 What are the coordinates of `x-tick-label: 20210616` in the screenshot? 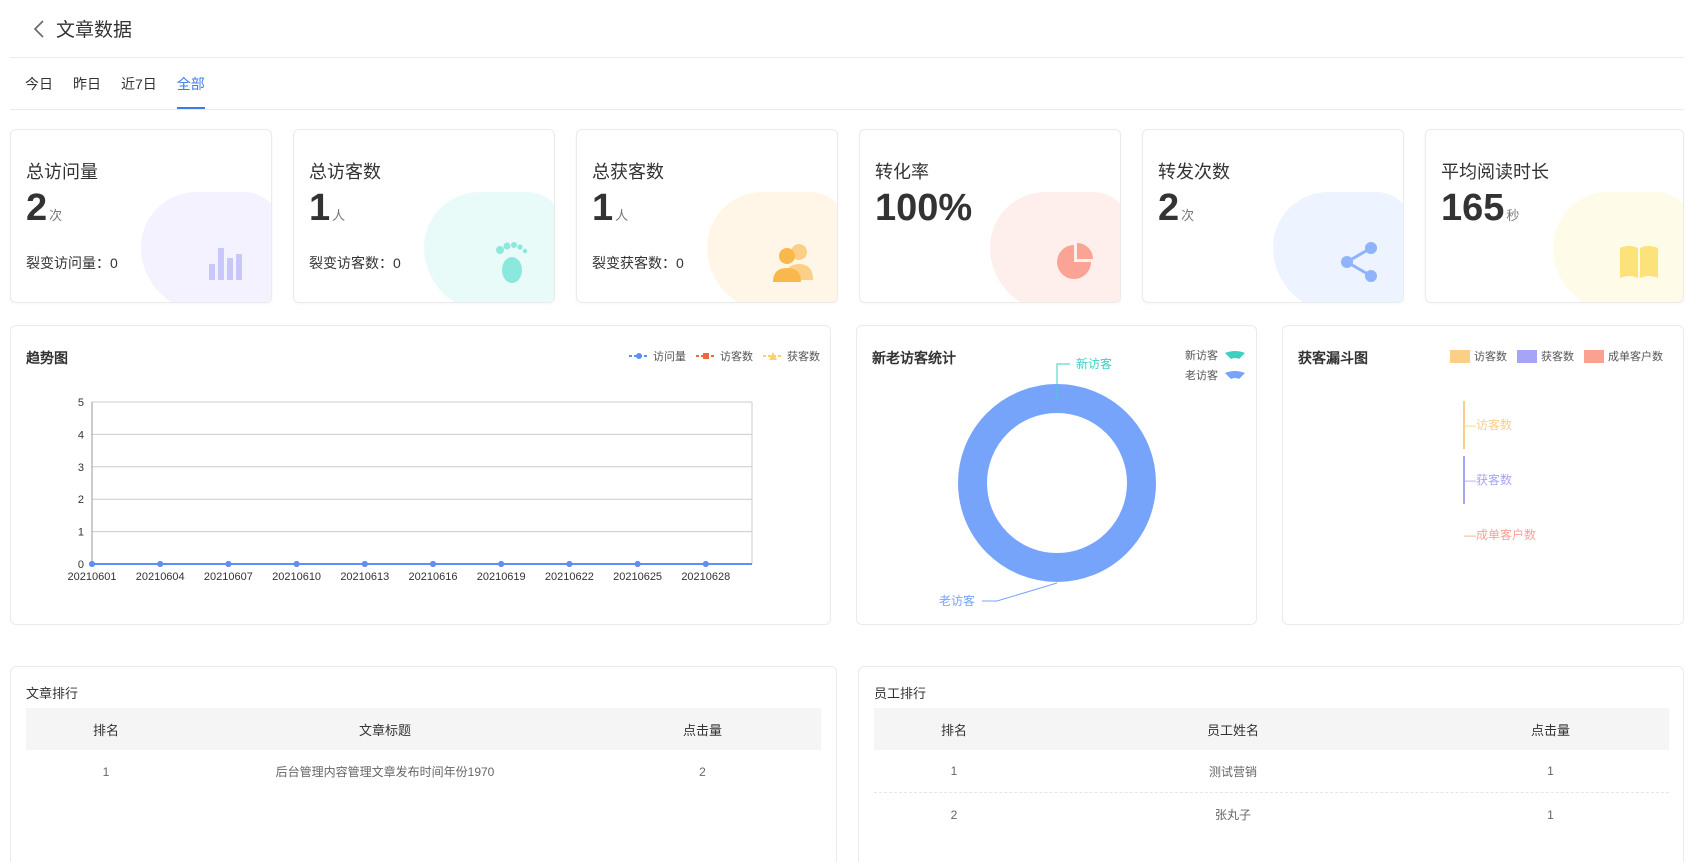 It's located at (433, 577).